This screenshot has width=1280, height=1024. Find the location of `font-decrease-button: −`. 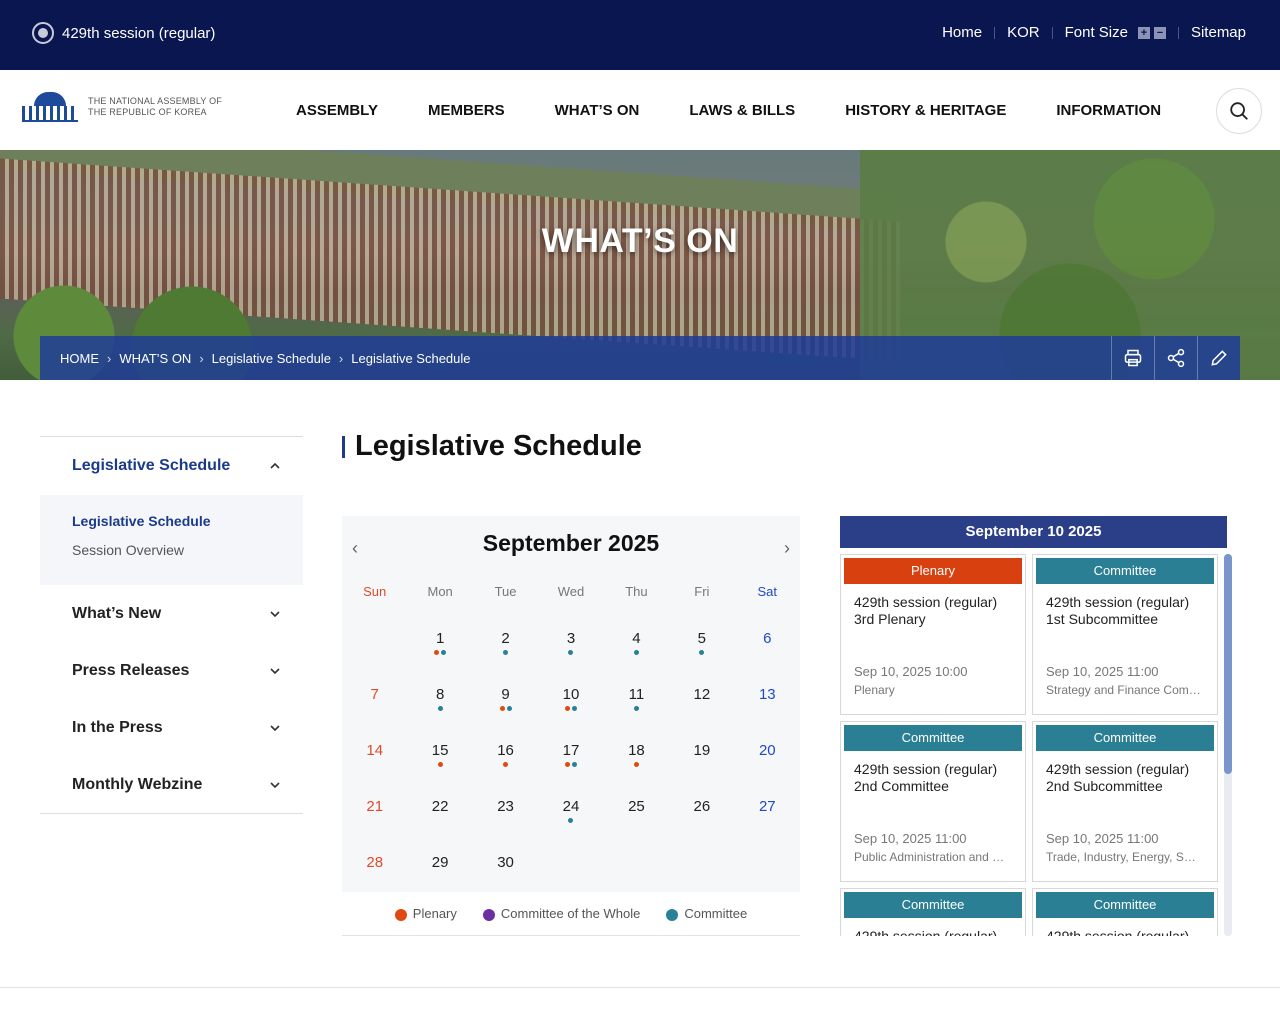

font-decrease-button: − is located at coordinates (1159, 32).